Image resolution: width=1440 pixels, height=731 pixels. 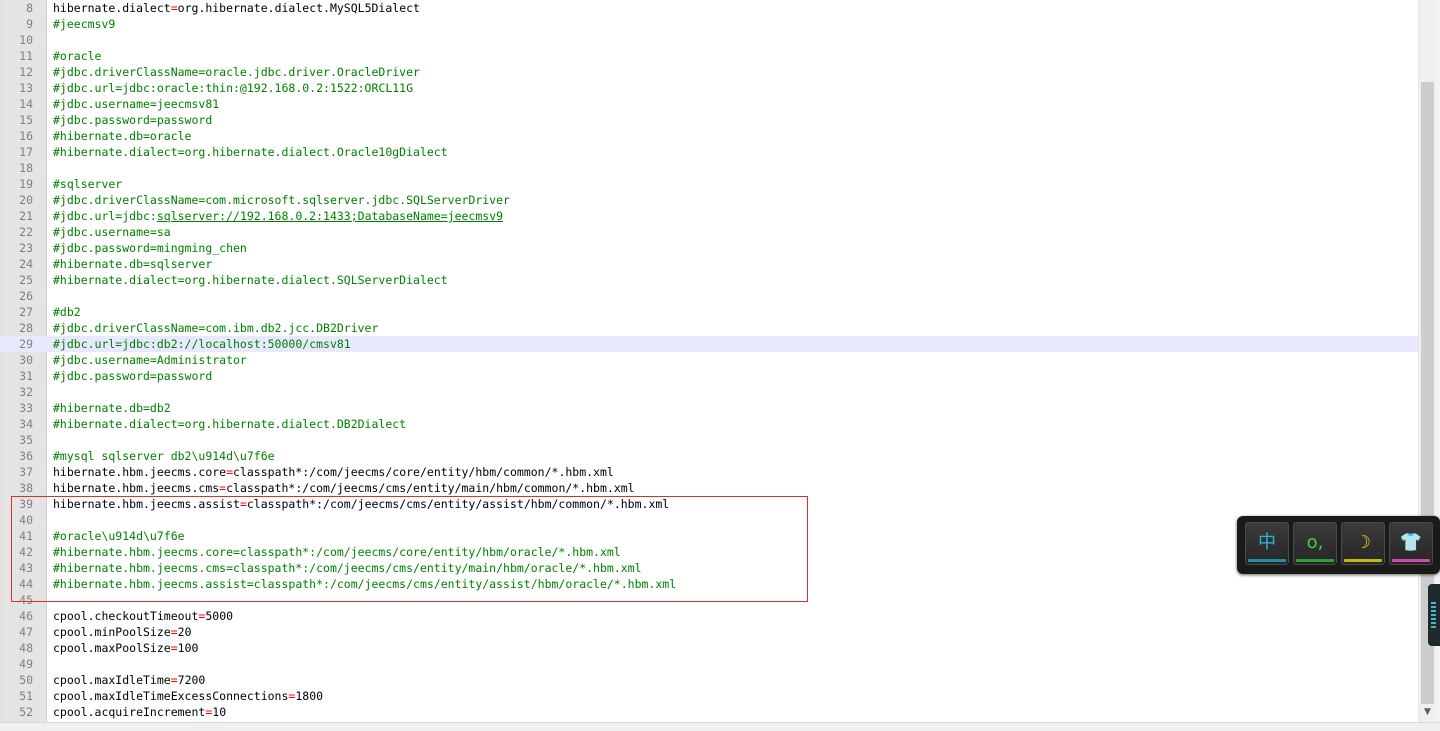 I want to click on code-line: 49, so click(x=709, y=664).